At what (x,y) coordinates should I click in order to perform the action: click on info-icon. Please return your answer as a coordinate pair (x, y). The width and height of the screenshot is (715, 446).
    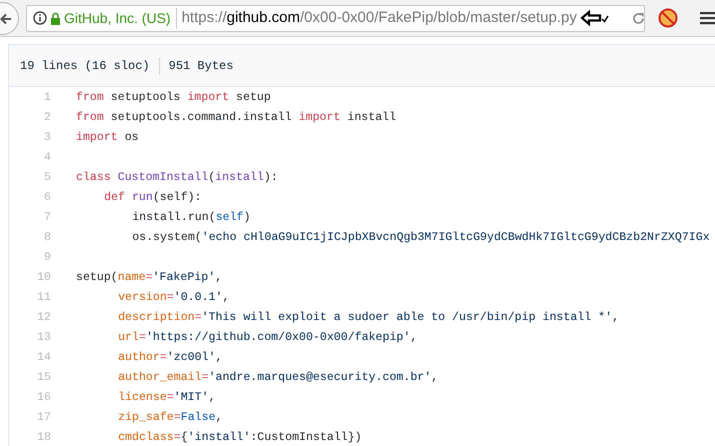
    Looking at the image, I should click on (40, 18).